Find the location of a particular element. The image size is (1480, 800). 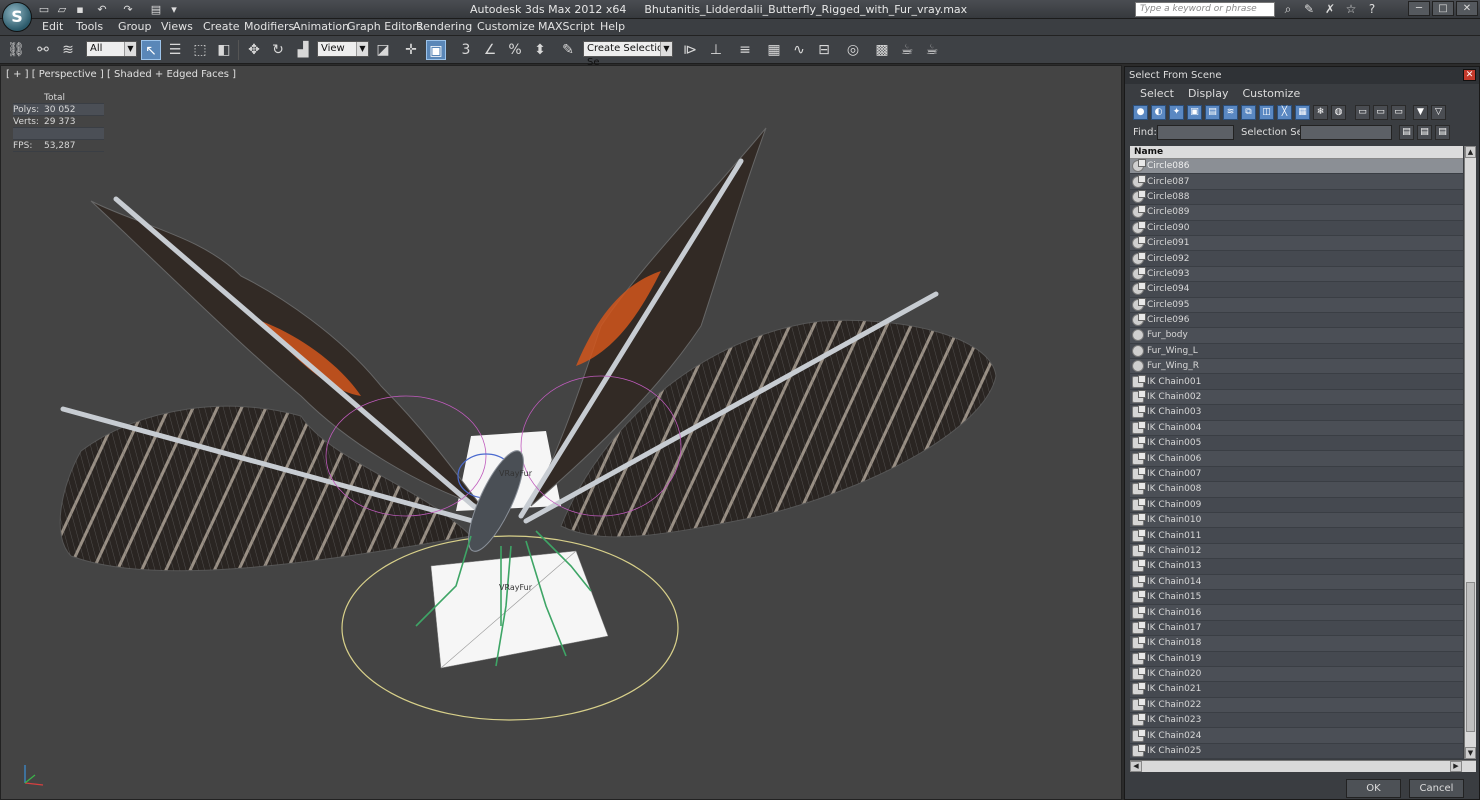

list-item: IK Chain012 is located at coordinates (1296, 551).